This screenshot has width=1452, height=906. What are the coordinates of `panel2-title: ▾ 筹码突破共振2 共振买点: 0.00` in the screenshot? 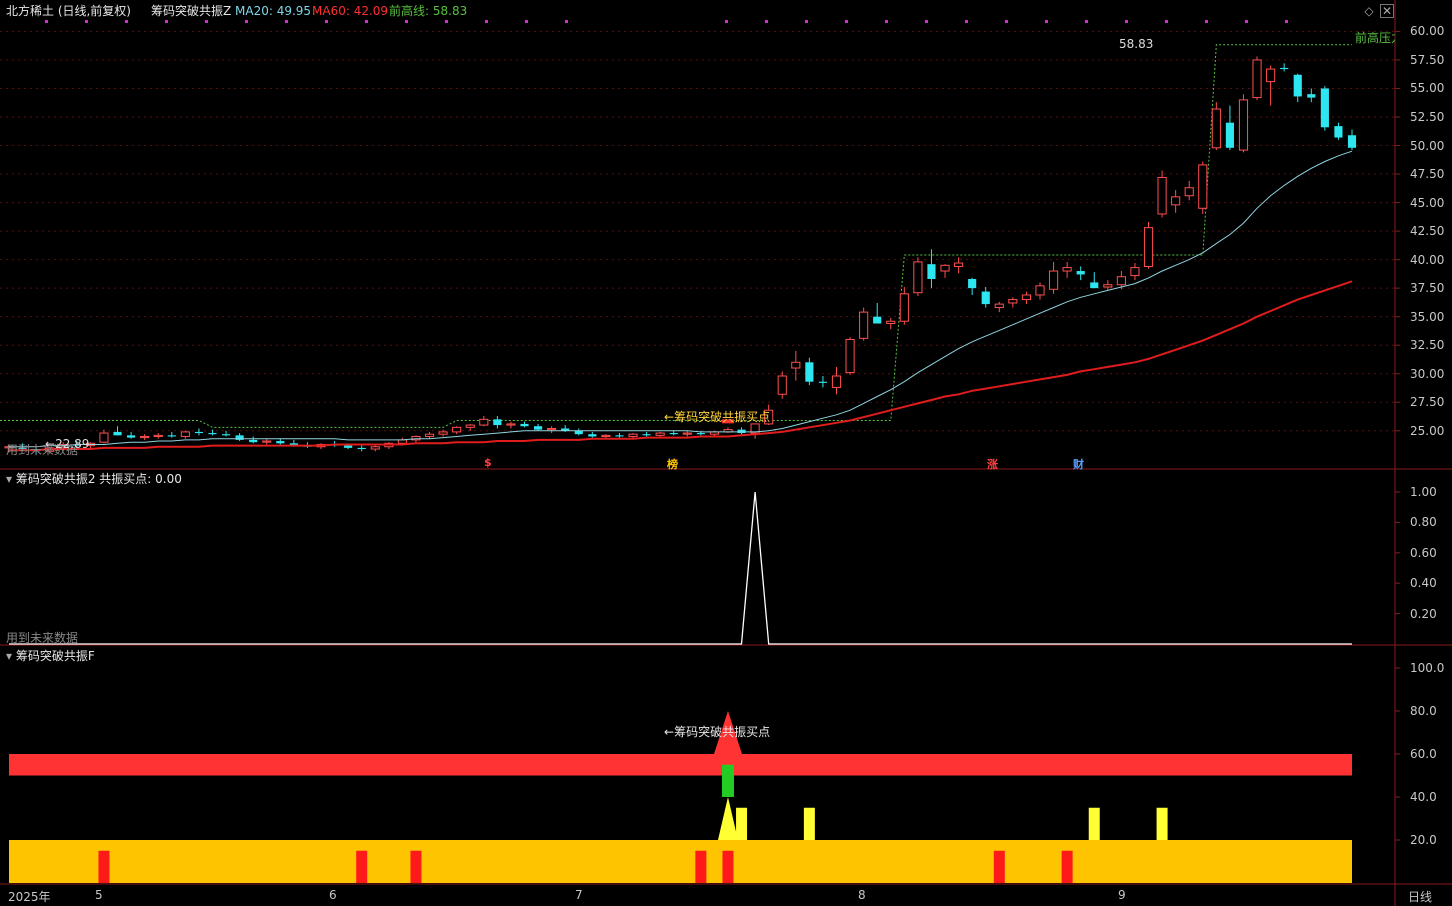 It's located at (94, 479).